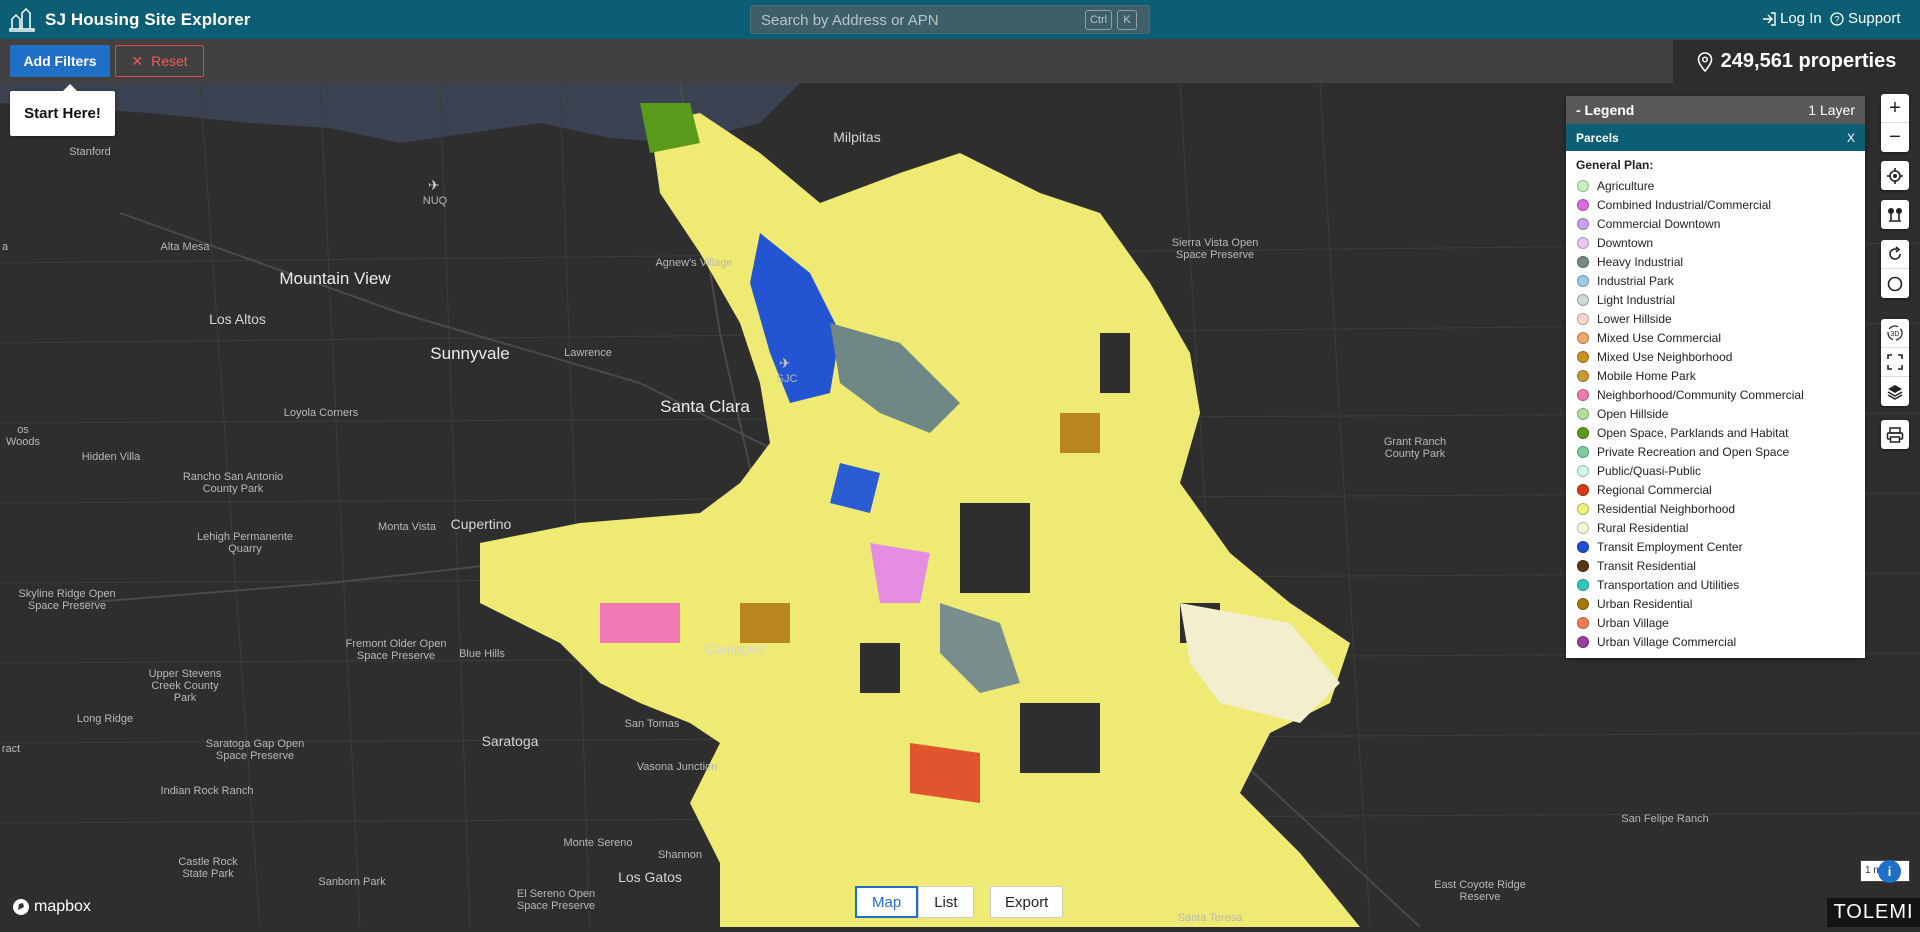 The height and width of the screenshot is (932, 1920). Describe the element at coordinates (650, 877) in the screenshot. I see `place-label: Los Gatos` at that location.